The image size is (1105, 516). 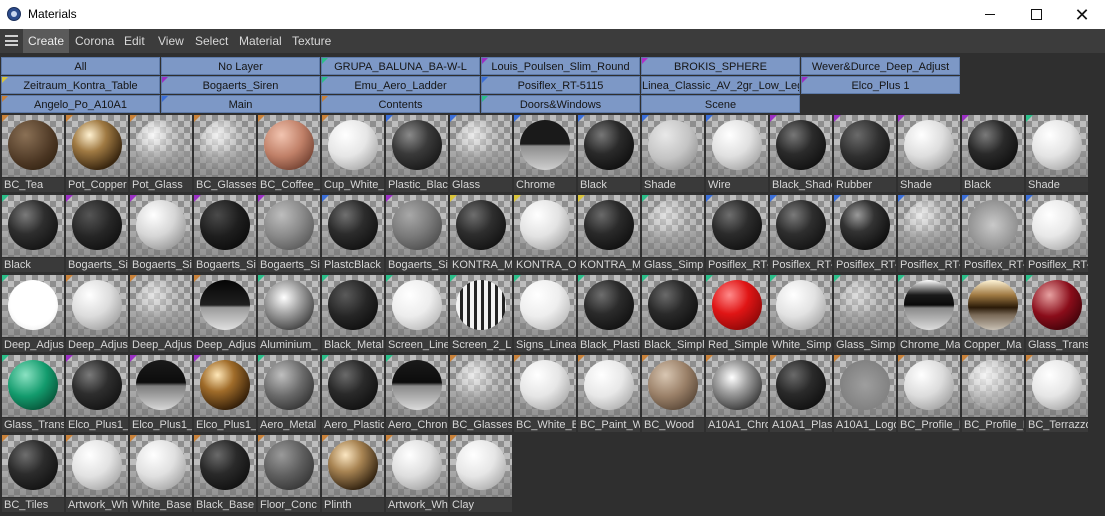 I want to click on menu-material: Material, so click(x=260, y=41).